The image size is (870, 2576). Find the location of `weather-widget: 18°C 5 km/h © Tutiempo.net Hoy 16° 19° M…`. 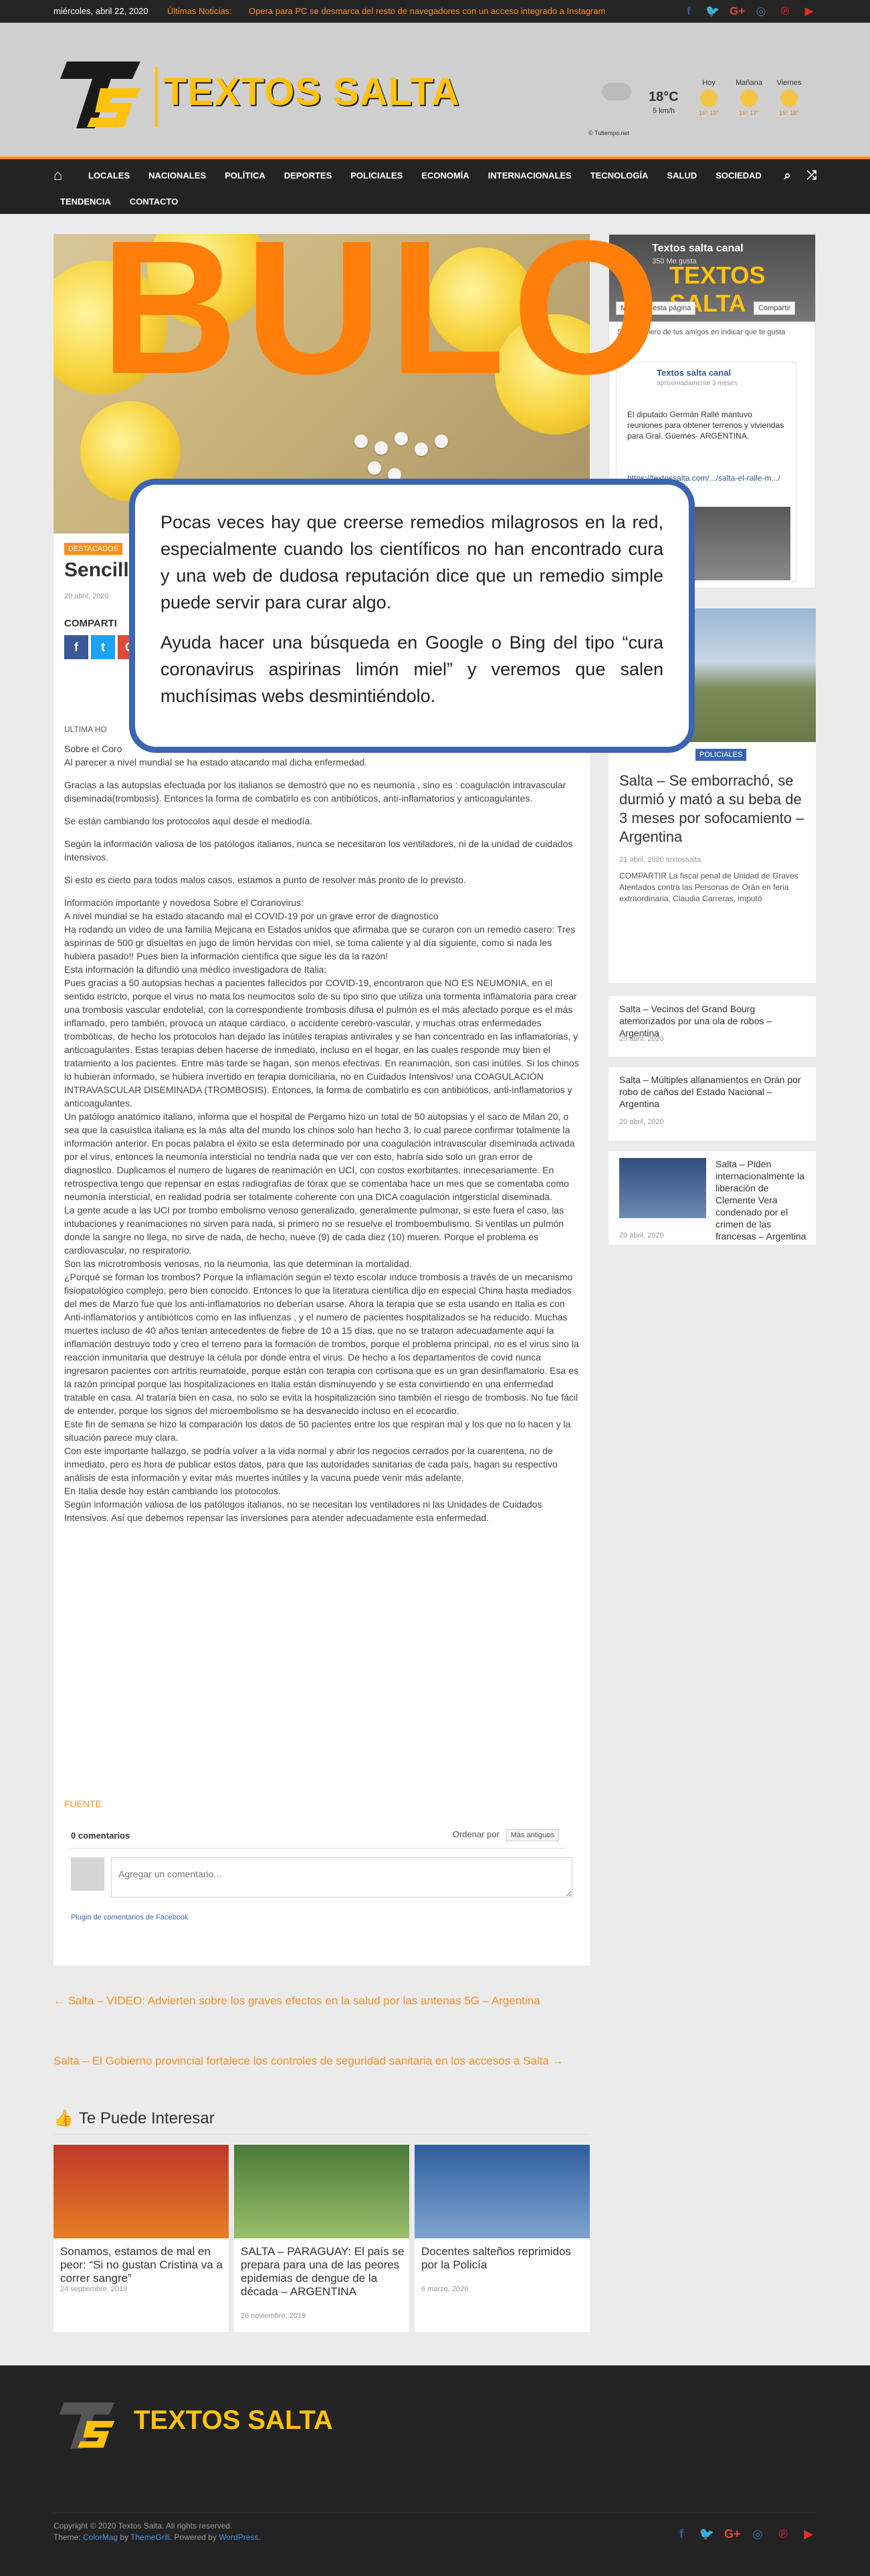

weather-widget: 18°C 5 km/h © Tutiempo.net Hoy 16° 19° M… is located at coordinates (699, 103).